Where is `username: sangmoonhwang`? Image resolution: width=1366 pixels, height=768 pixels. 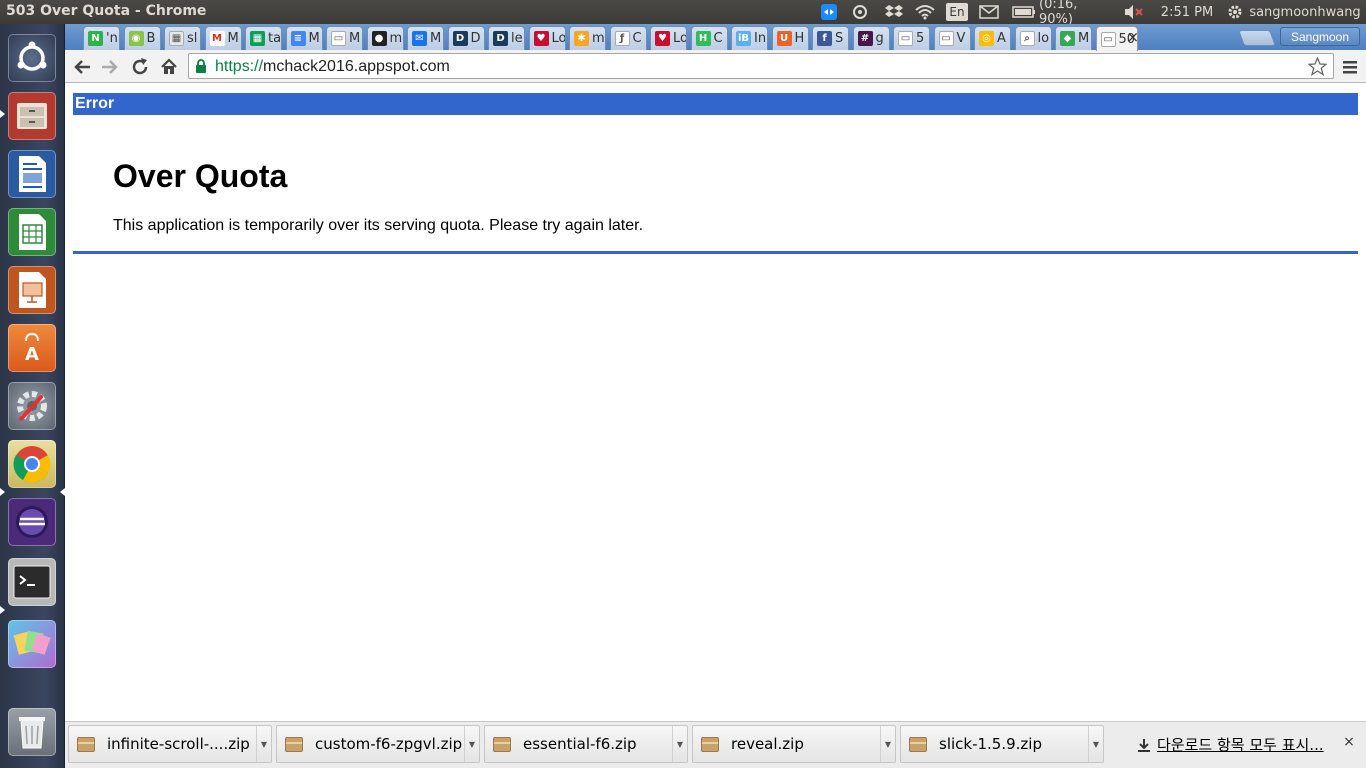 username: sangmoonhwang is located at coordinates (1305, 12).